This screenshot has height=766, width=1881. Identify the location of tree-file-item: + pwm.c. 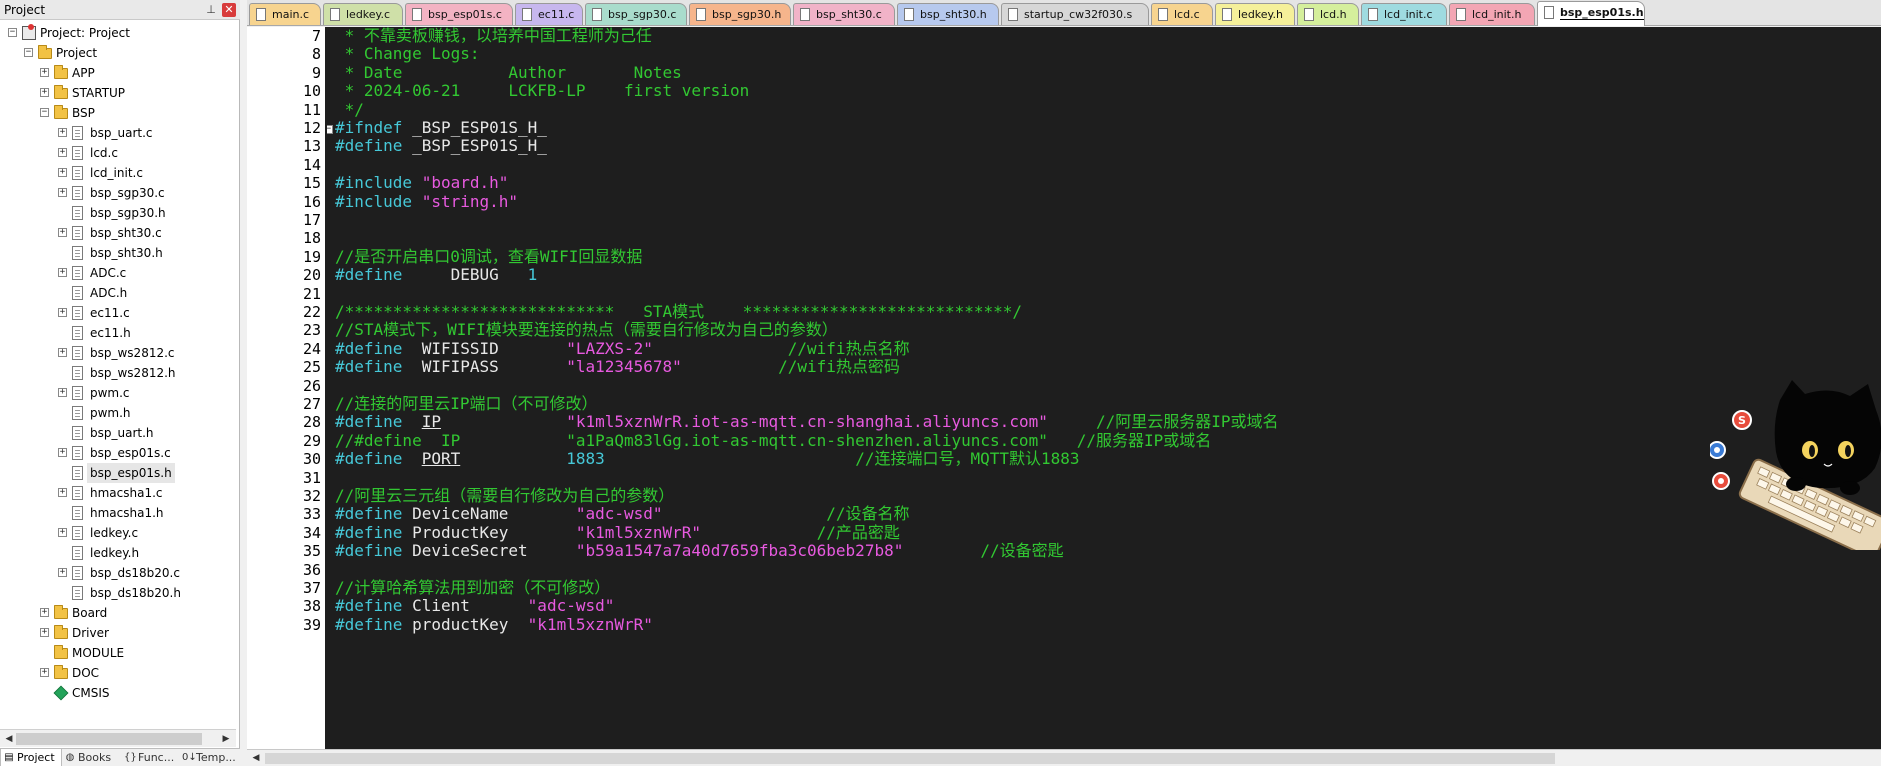
(118, 393).